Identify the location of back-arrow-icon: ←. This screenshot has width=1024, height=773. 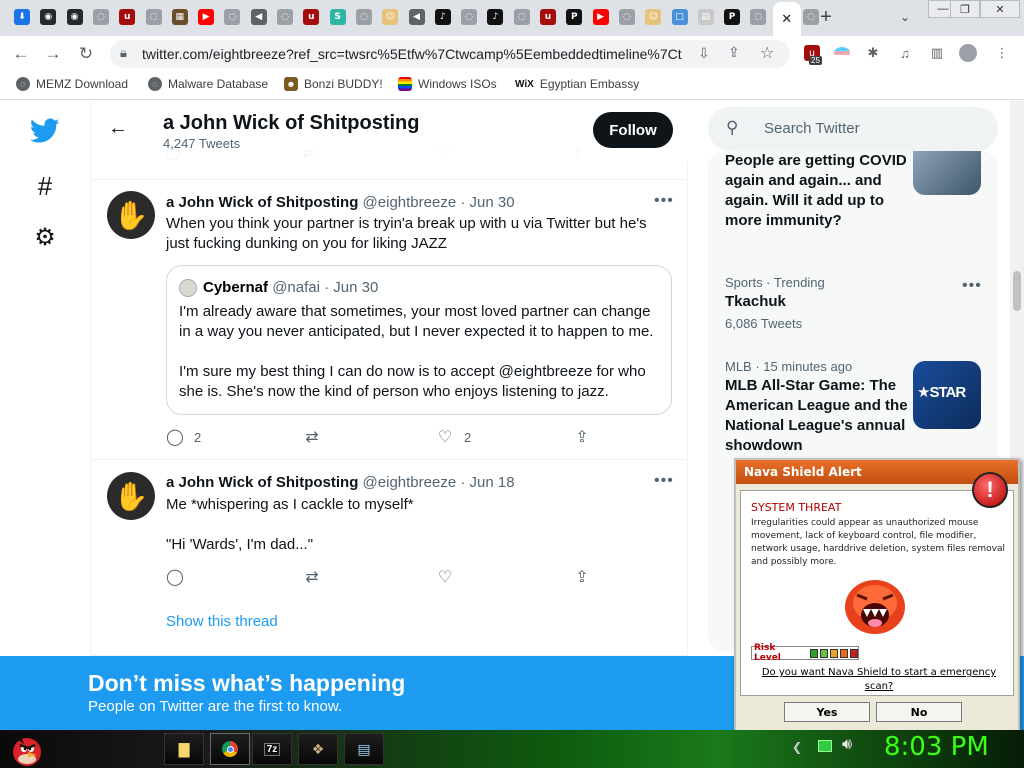
(118, 128).